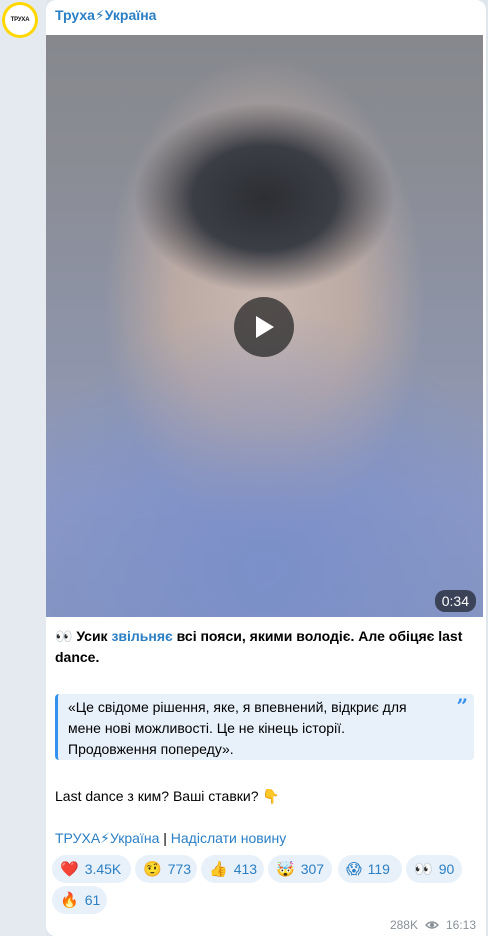 The width and height of the screenshot is (488, 936). I want to click on footer-submit-link: Надіслати новину, so click(228, 838).